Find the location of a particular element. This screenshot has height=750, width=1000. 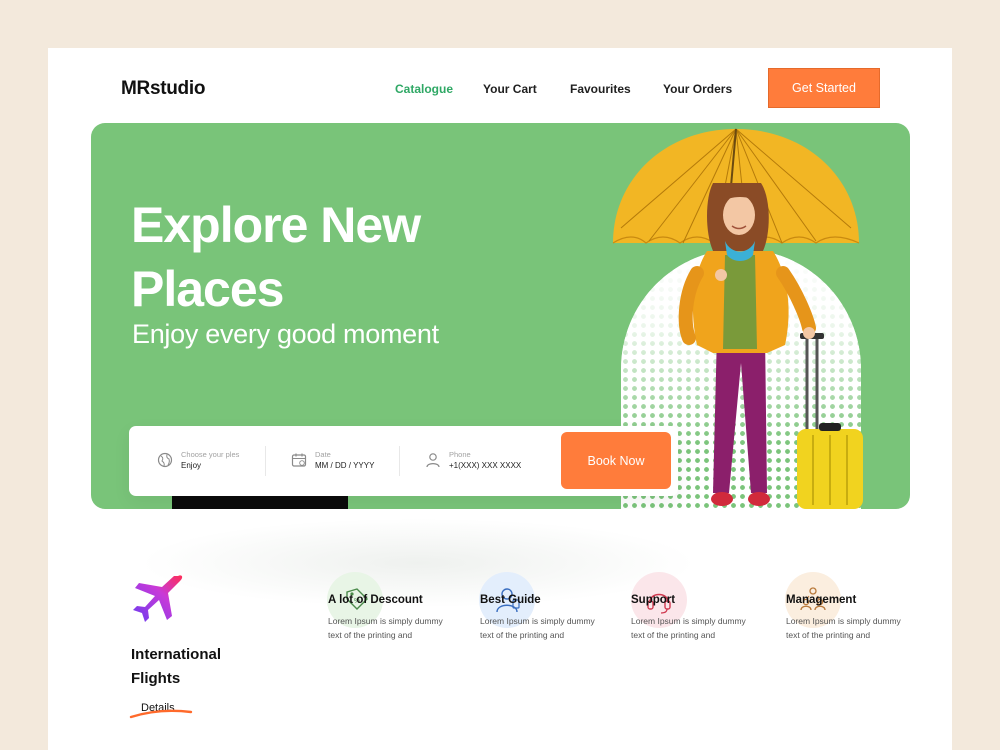

underline-swoosh is located at coordinates (161, 714).